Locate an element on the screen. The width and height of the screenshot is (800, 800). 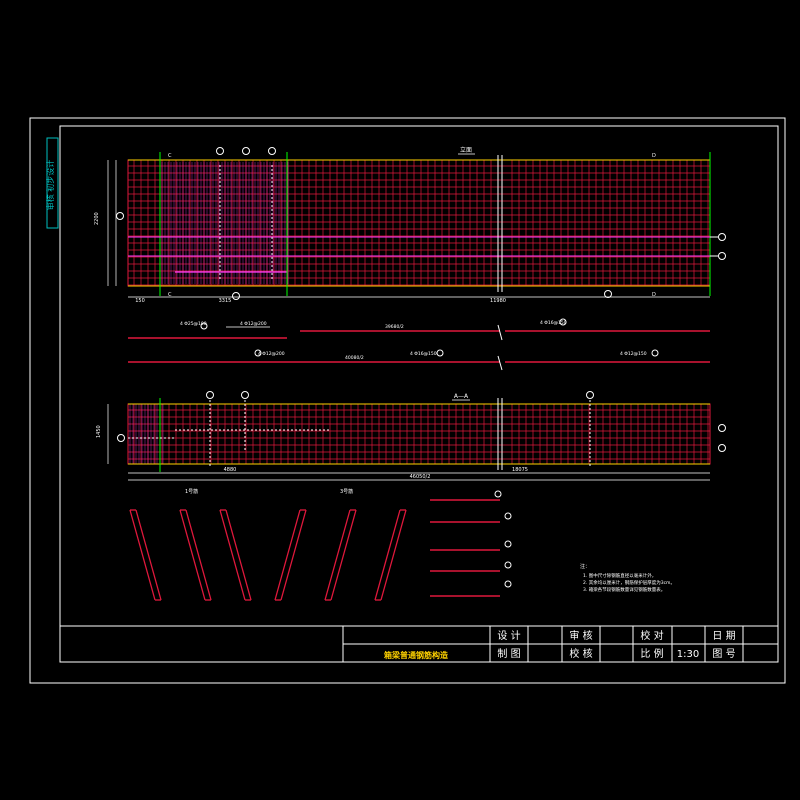
dim-bottom-left: 4880 is located at coordinates (230, 470).